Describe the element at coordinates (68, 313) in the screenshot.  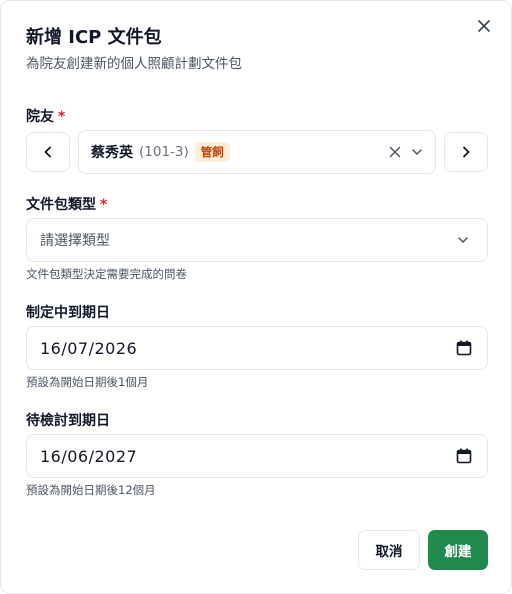
I see `due-date-label: 制定中到期日` at that location.